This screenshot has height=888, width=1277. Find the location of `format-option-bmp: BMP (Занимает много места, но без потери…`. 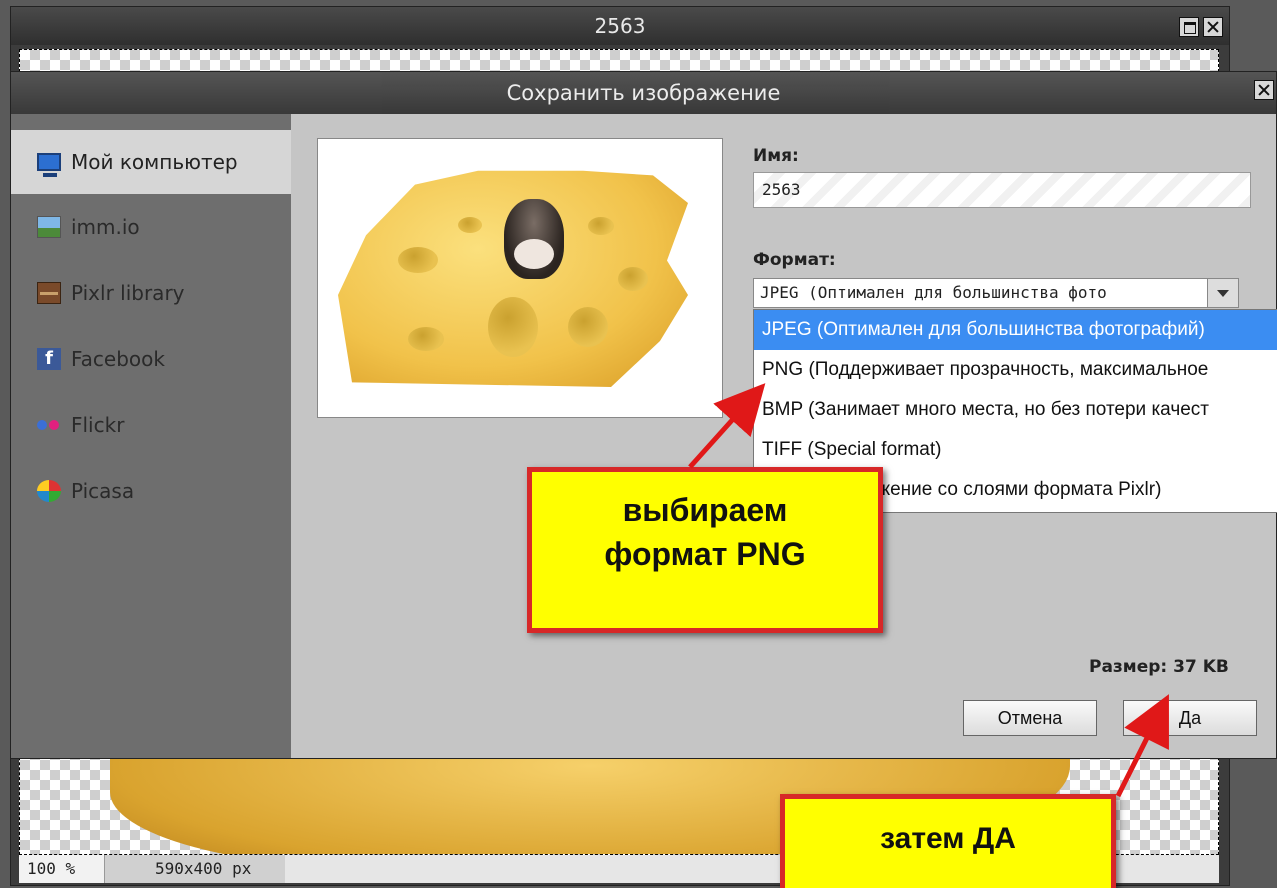

format-option-bmp: BMP (Занимает много места, но без потери… is located at coordinates (1015, 410).